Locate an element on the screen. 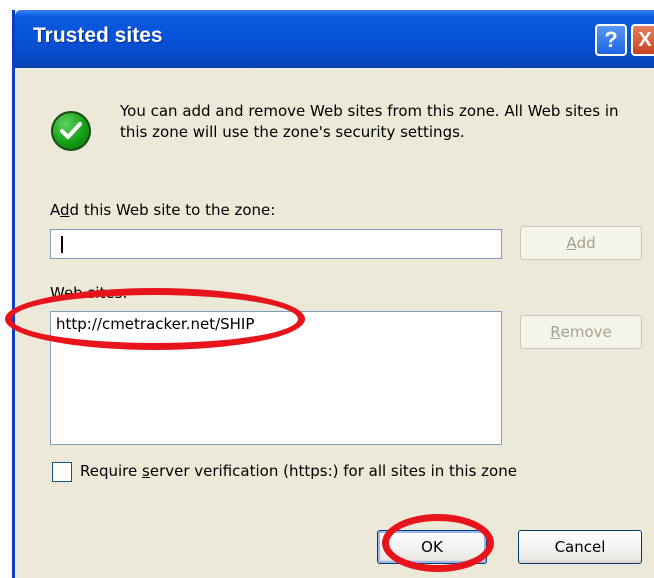 The image size is (654, 578). checkmark-shield-icon is located at coordinates (71, 131).